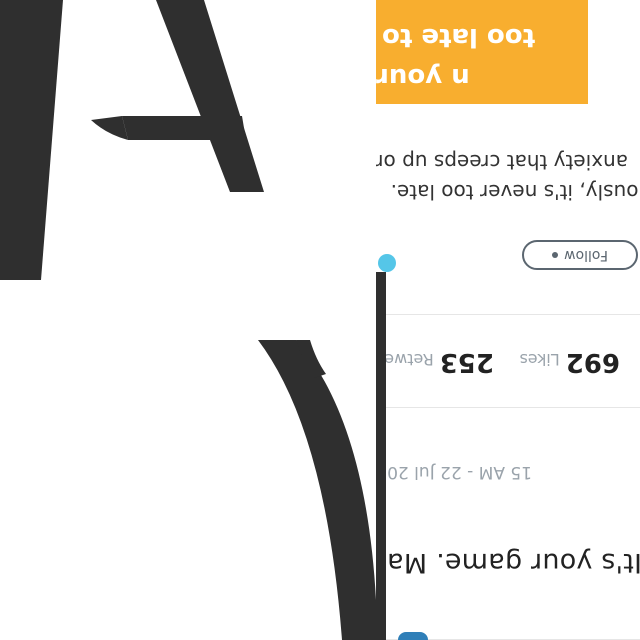 This screenshot has height=640, width=640. Describe the element at coordinates (387, 263) in the screenshot. I see `notification-dot` at that location.